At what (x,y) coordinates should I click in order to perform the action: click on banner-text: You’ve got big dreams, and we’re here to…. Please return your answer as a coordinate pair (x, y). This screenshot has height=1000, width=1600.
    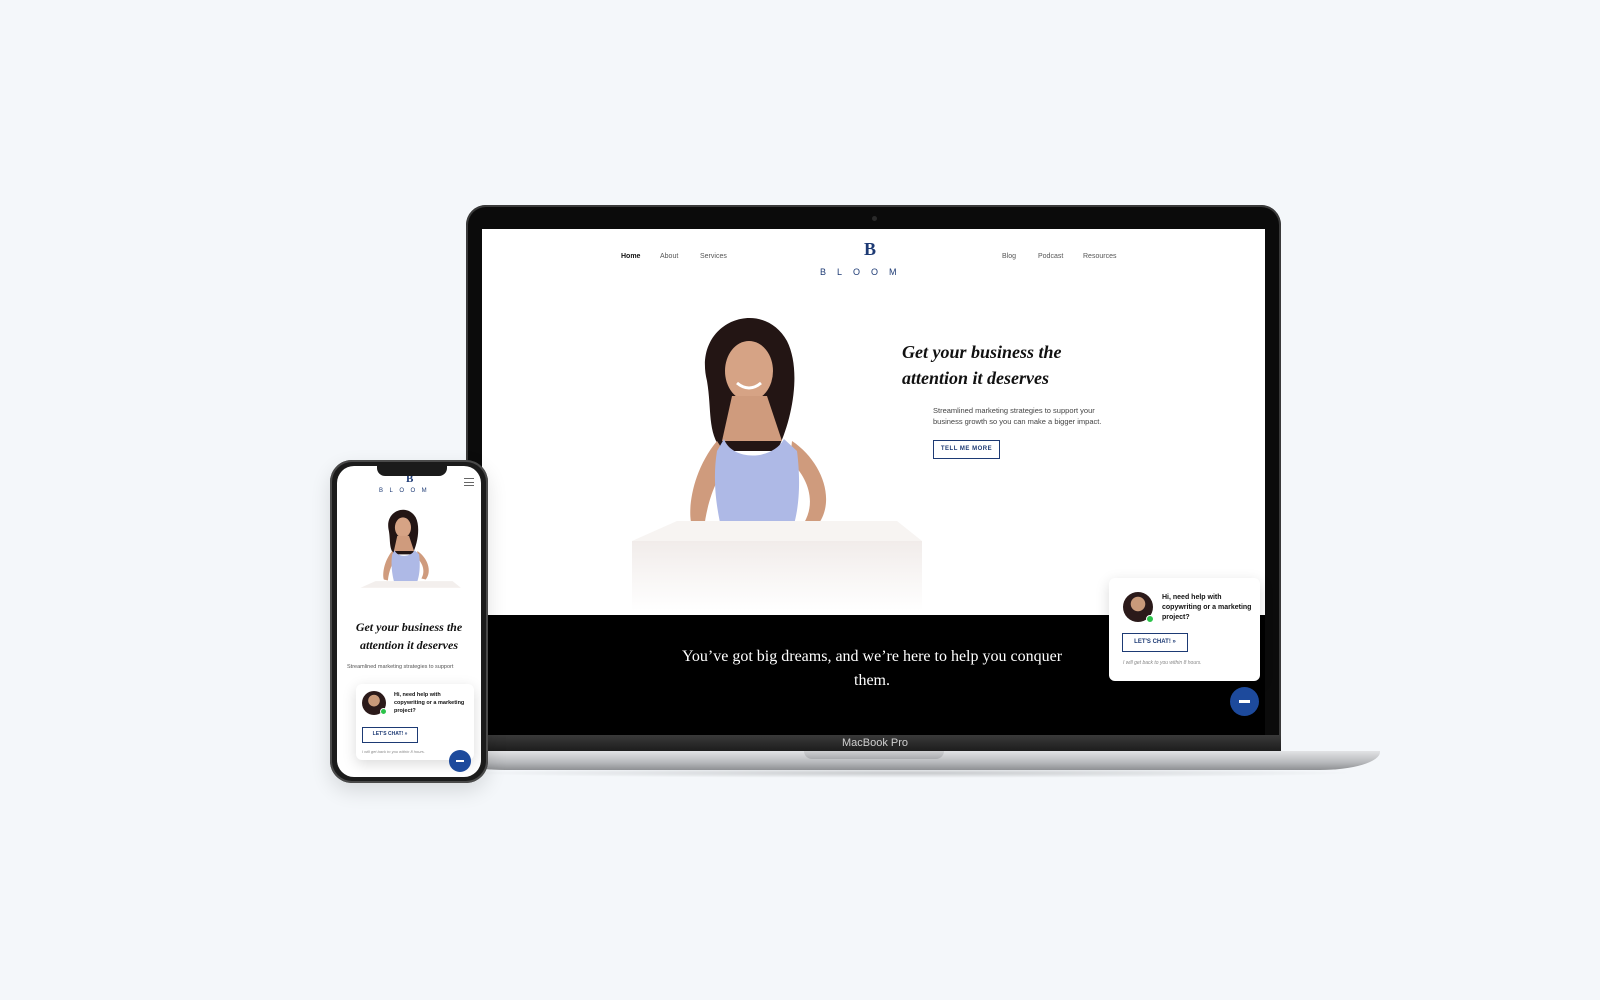
    Looking at the image, I should click on (872, 668).